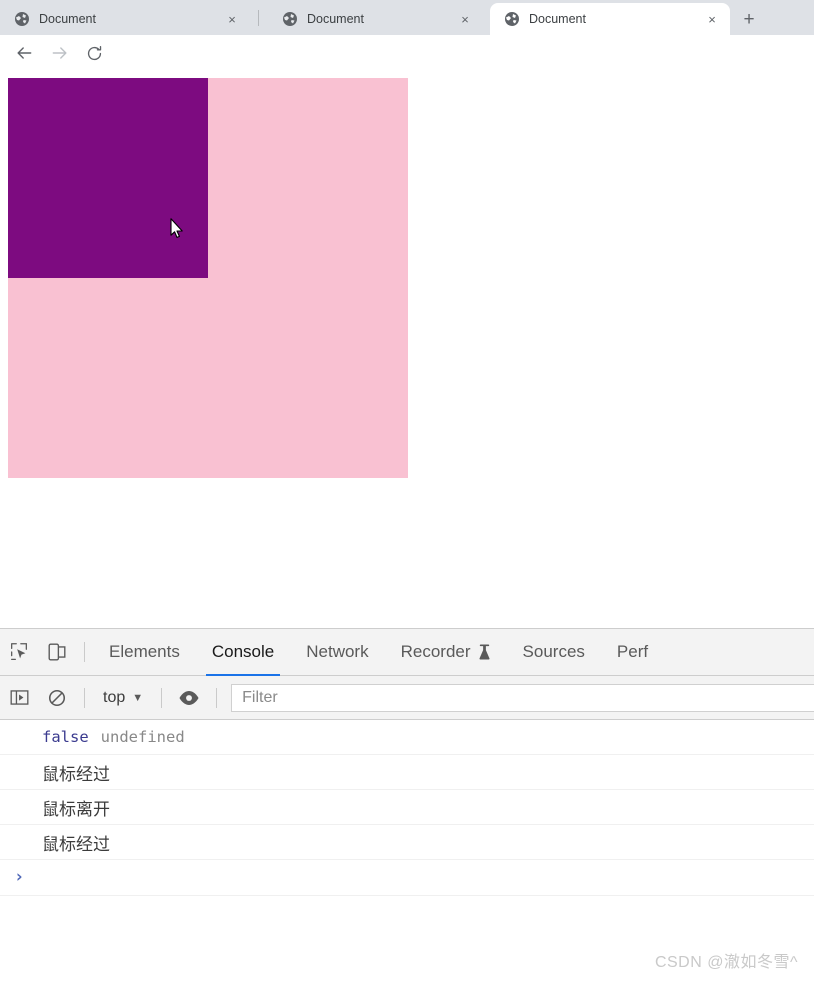 The width and height of the screenshot is (814, 982). I want to click on inner-purple-box, so click(108, 178).